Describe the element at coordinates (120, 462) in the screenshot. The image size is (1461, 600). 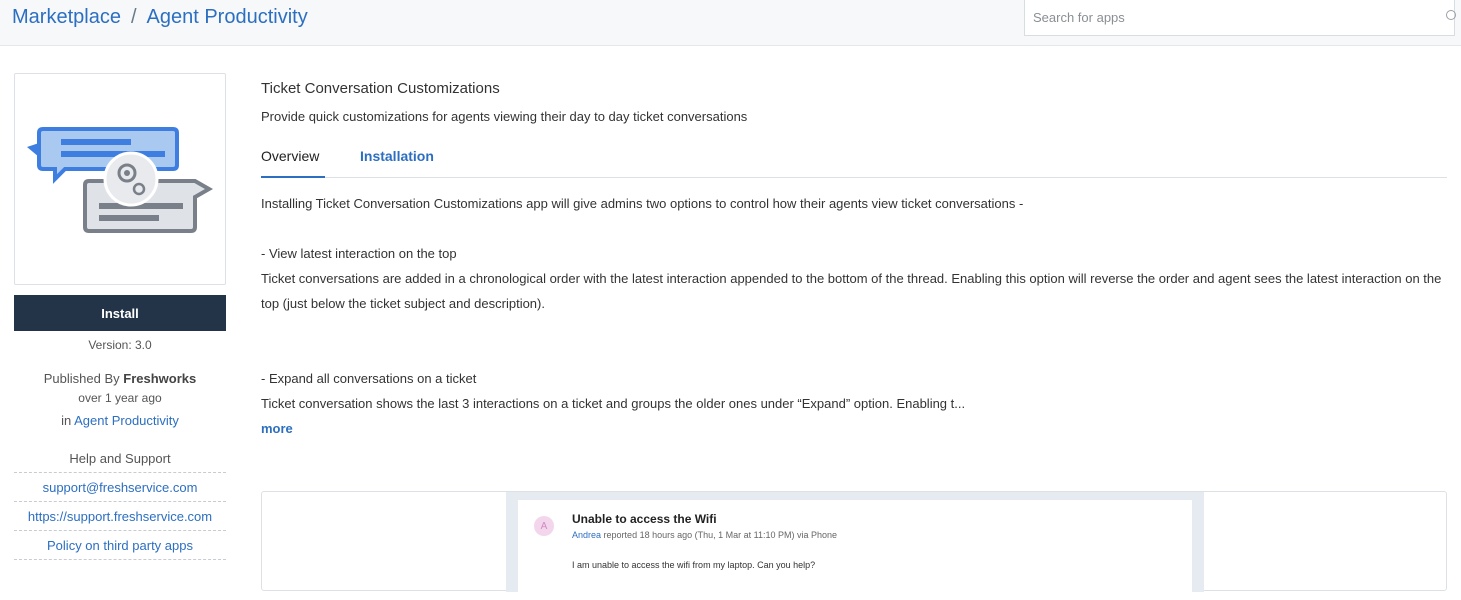
I see `help-support-title: Help and Support` at that location.